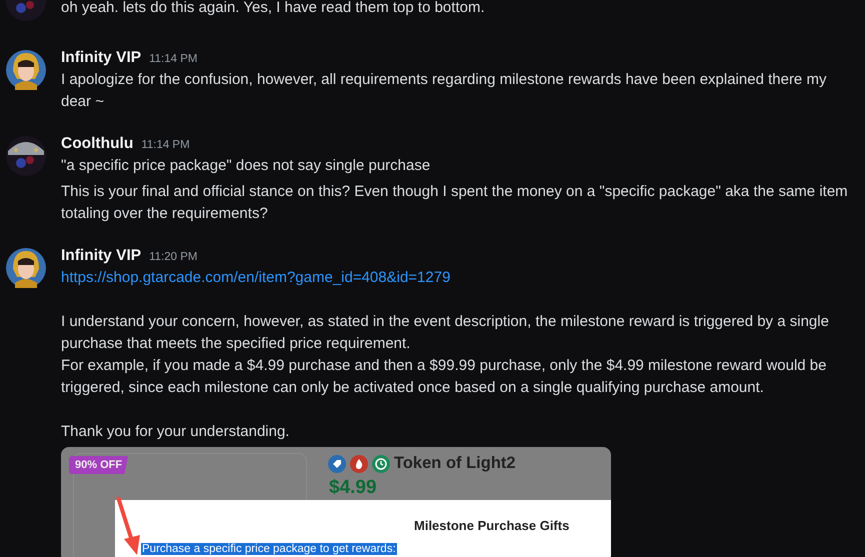 The height and width of the screenshot is (557, 865). Describe the element at coordinates (455, 203) in the screenshot. I see `message-text: This is your final and official stance on this? Even though I spent the money on a "specific package" aka the same item totaling over the requirements?` at that location.